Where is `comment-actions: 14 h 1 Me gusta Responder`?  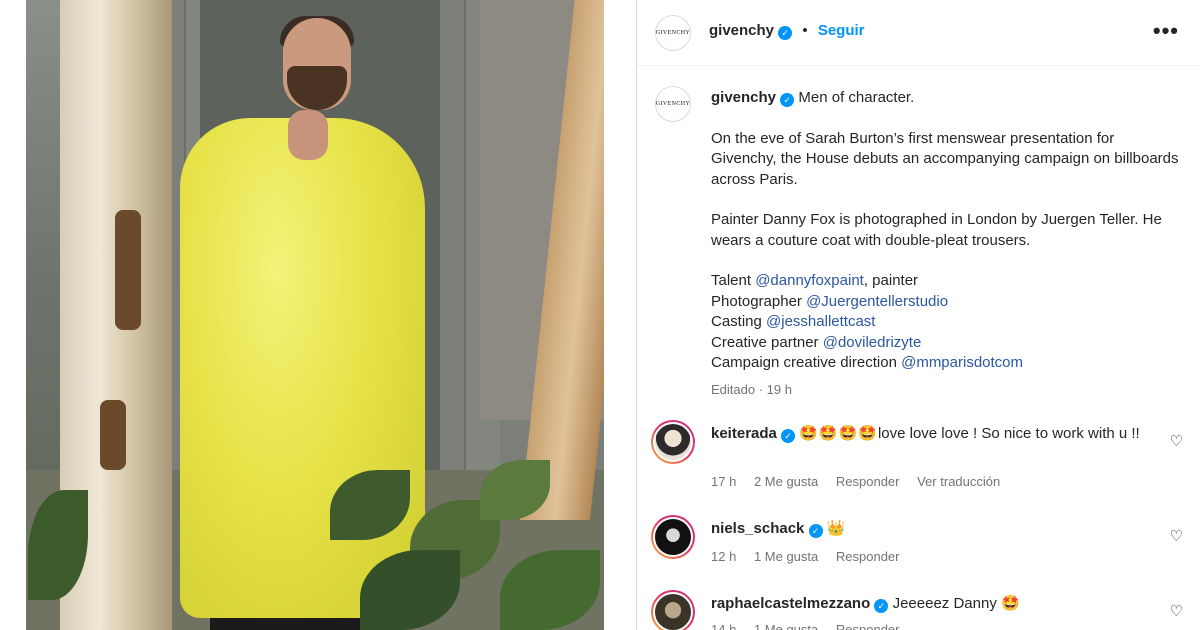
comment-actions: 14 h 1 Me gusta Responder is located at coordinates (812, 626).